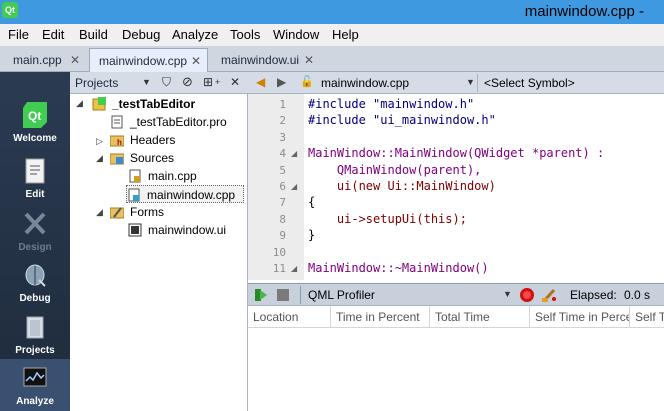 The height and width of the screenshot is (411, 664). Describe the element at coordinates (208, 82) in the screenshot. I see `split-icon: ⊞` at that location.